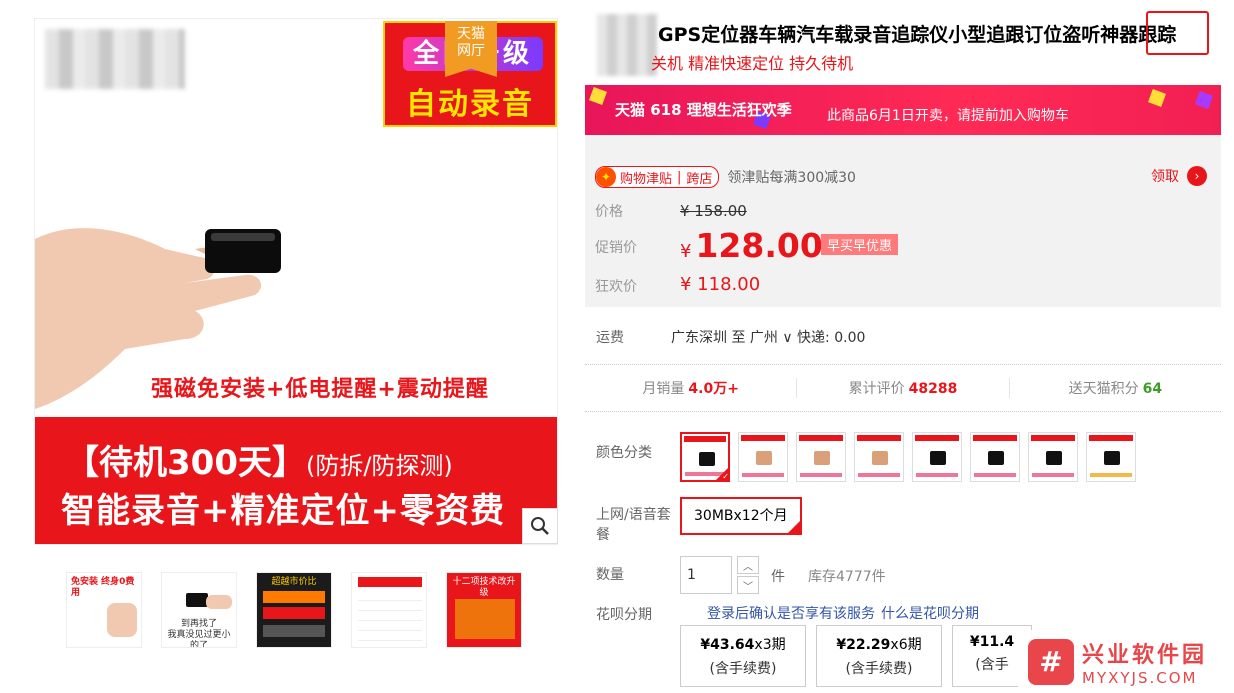 This screenshot has width=1234, height=693. Describe the element at coordinates (624, 615) in the screenshot. I see `huabei-label: 花呗分期` at that location.